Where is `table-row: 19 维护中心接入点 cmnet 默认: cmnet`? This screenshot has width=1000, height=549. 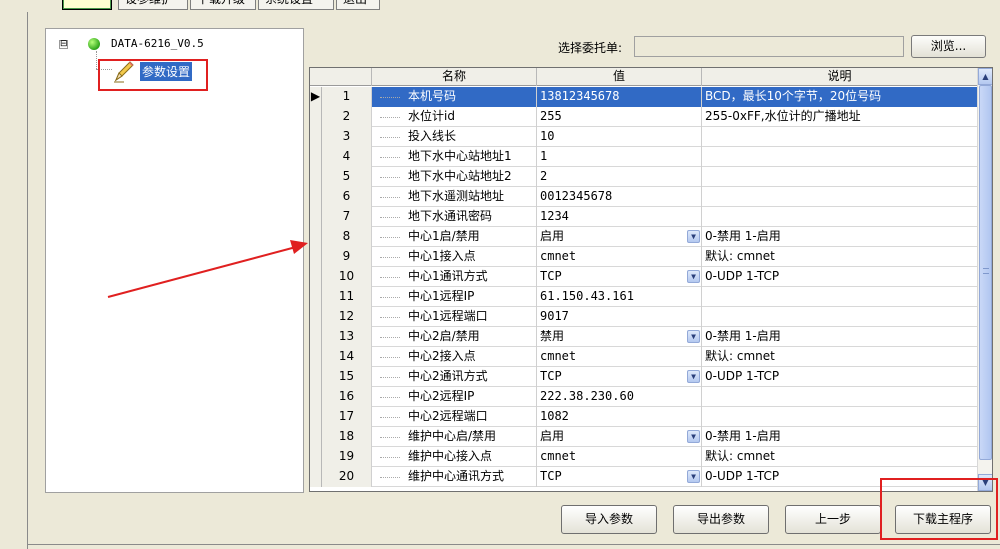 table-row: 19 维护中心接入点 cmnet 默认: cmnet is located at coordinates (644, 457).